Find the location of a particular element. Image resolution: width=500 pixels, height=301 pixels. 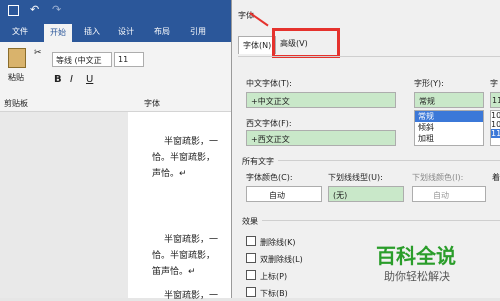

strikethrough-label: 删除线(K) is located at coordinates (278, 242).